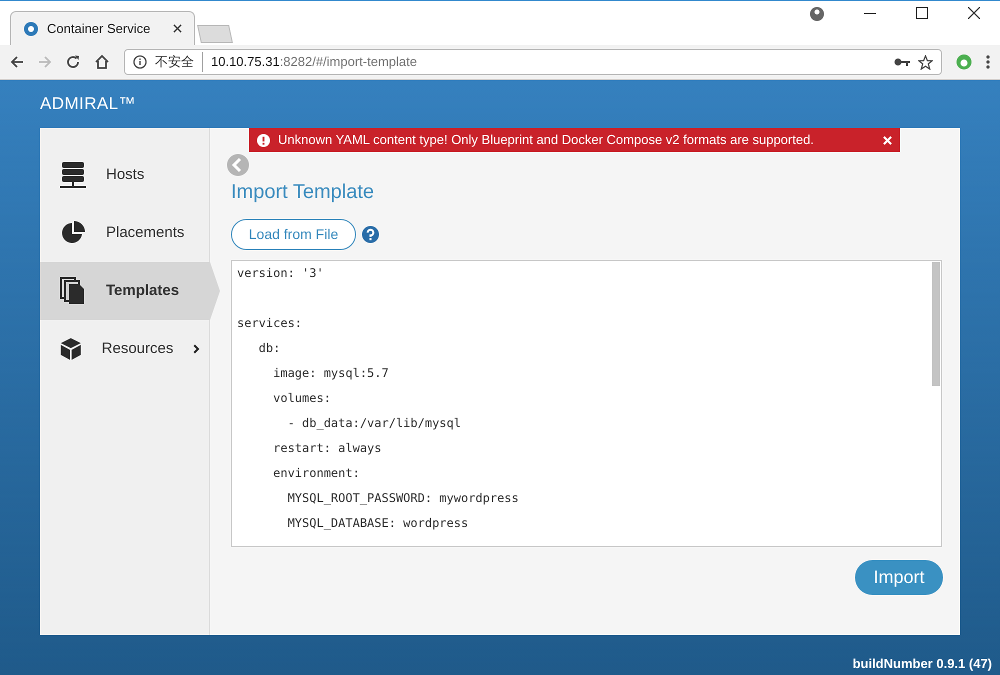 The width and height of the screenshot is (1000, 675). I want to click on tab-title: Container Service, so click(99, 29).